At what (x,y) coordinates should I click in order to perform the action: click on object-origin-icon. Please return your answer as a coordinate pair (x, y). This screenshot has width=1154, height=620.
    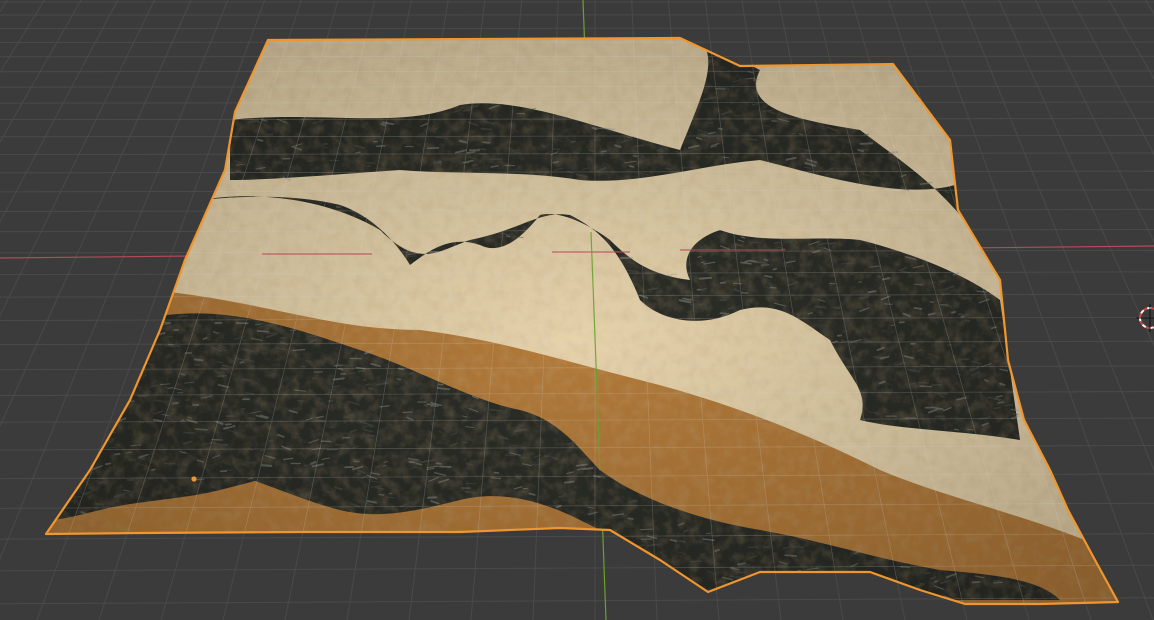
    Looking at the image, I should click on (194, 479).